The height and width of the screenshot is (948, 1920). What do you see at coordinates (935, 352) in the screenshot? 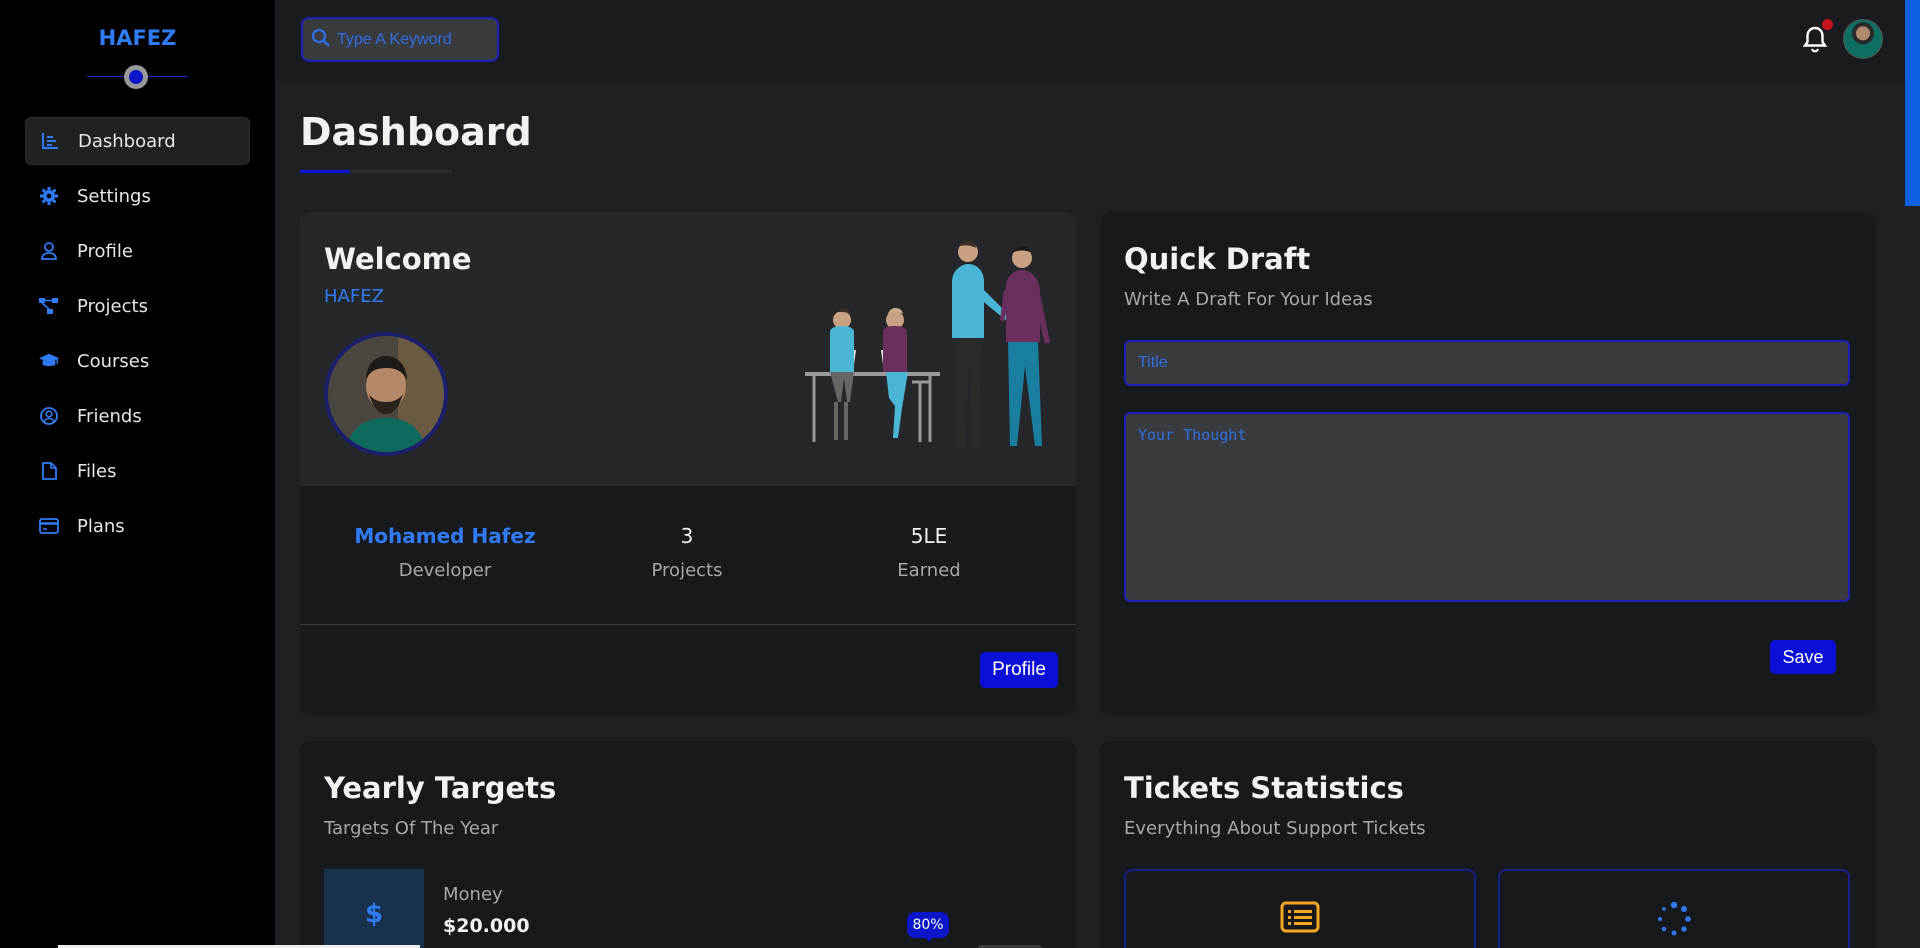
I see `team-illustration` at bounding box center [935, 352].